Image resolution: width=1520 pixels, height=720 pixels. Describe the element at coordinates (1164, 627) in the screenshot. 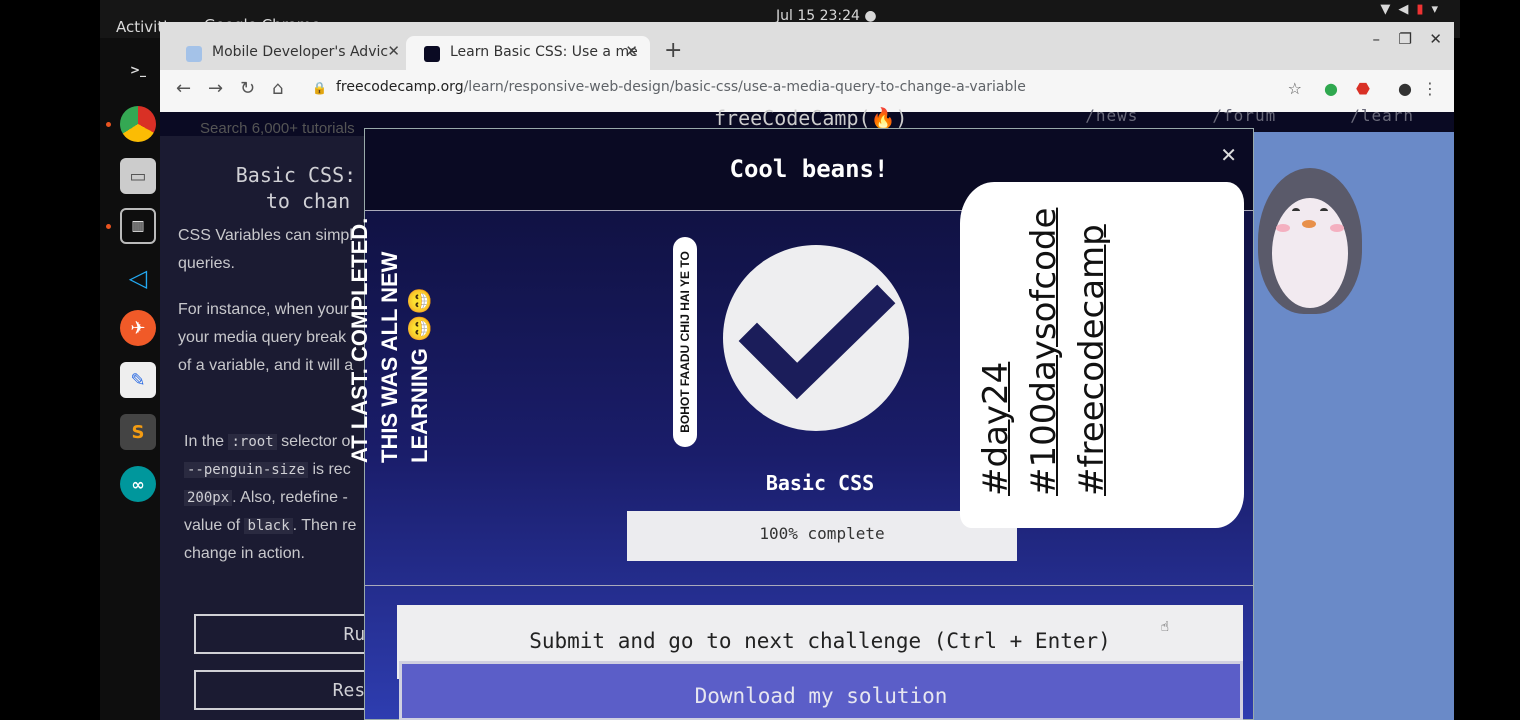

I see `pointer-cursor-icon: ☝` at that location.